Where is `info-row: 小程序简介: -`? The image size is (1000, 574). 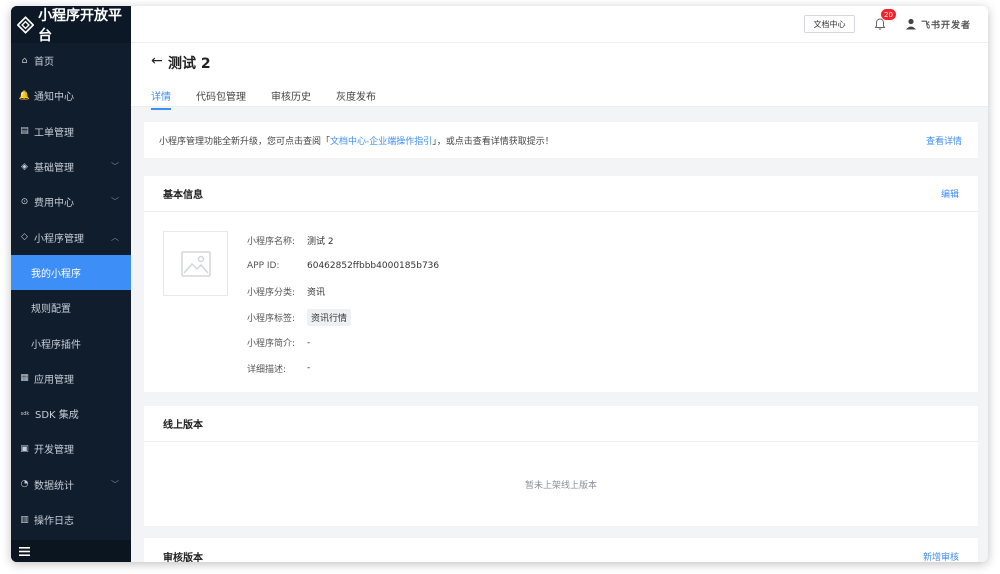 info-row: 小程序简介: - is located at coordinates (343, 343).